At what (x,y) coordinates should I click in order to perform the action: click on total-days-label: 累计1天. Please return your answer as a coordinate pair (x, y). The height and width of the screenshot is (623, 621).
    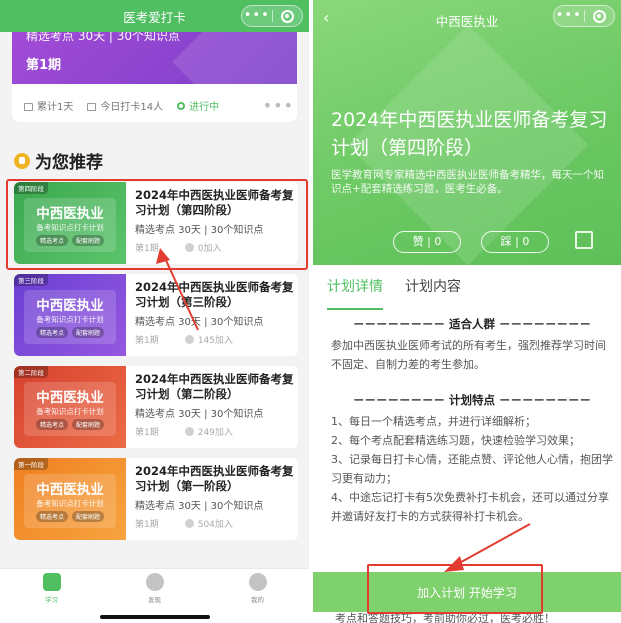
    Looking at the image, I should click on (55, 107).